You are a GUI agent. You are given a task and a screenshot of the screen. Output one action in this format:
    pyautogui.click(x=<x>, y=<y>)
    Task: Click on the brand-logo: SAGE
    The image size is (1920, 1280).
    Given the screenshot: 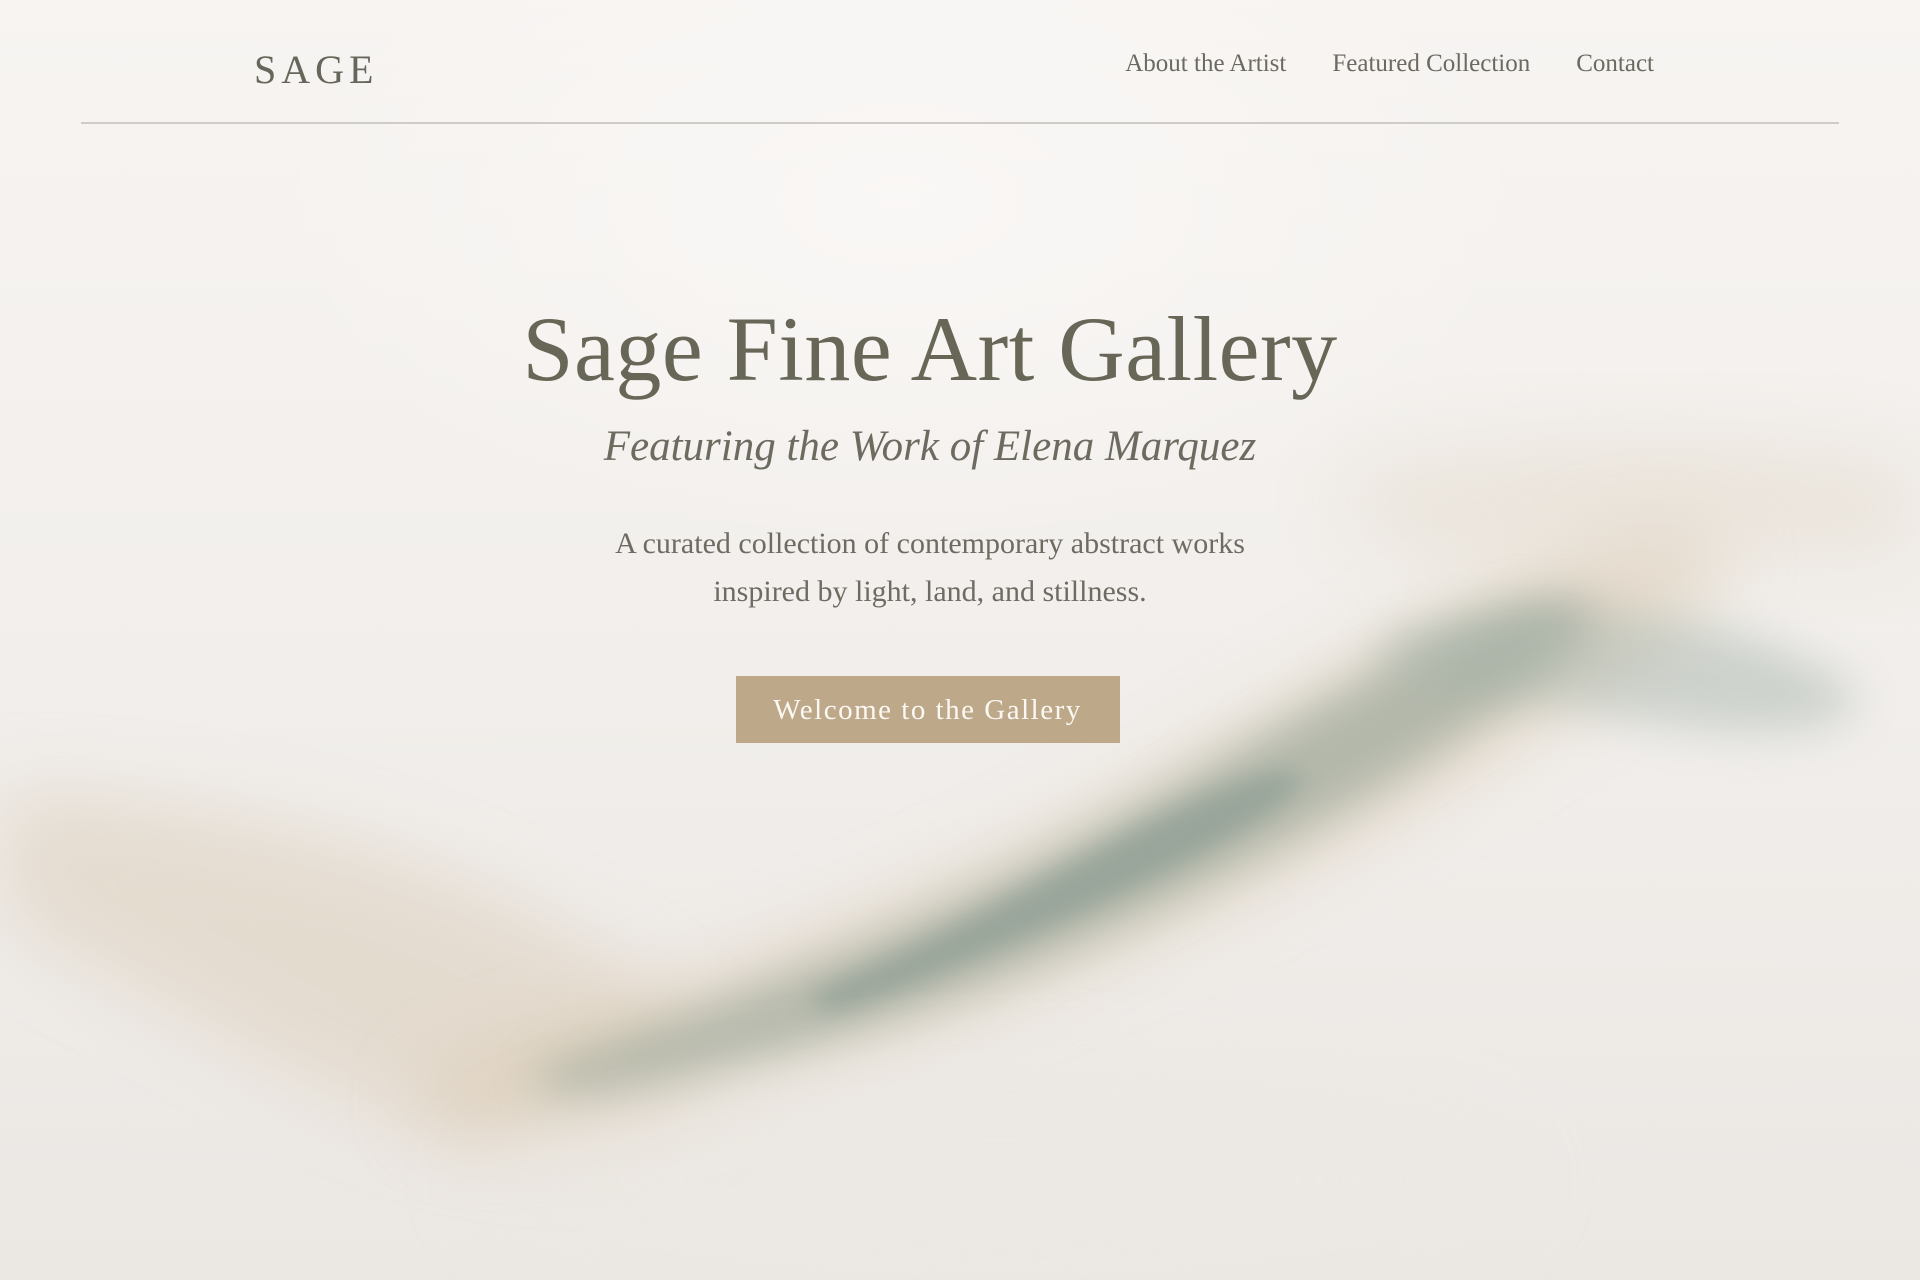 What is the action you would take?
    pyautogui.click(x=316, y=69)
    